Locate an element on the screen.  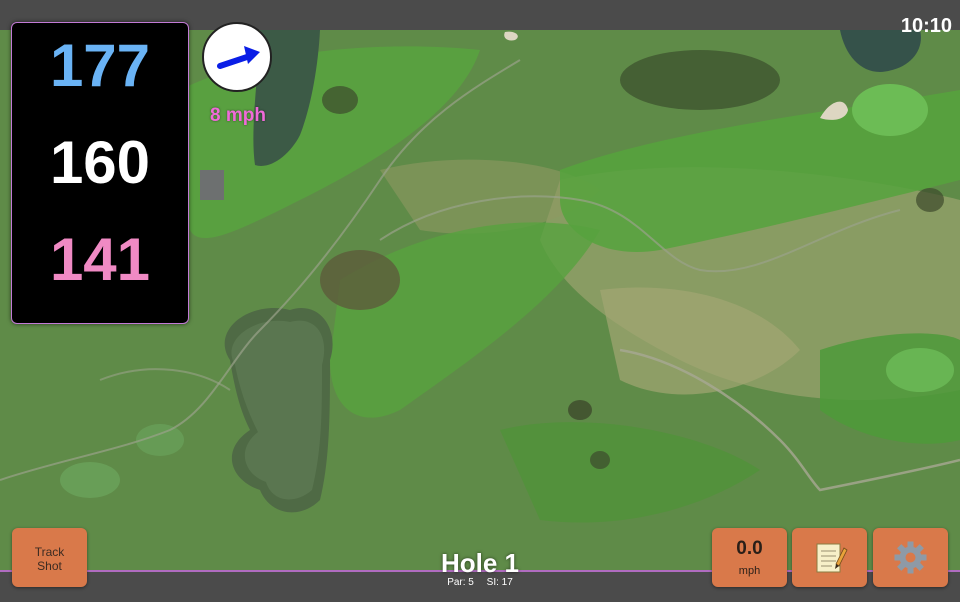
track-shot-label-1: Track is located at coordinates (49, 552).